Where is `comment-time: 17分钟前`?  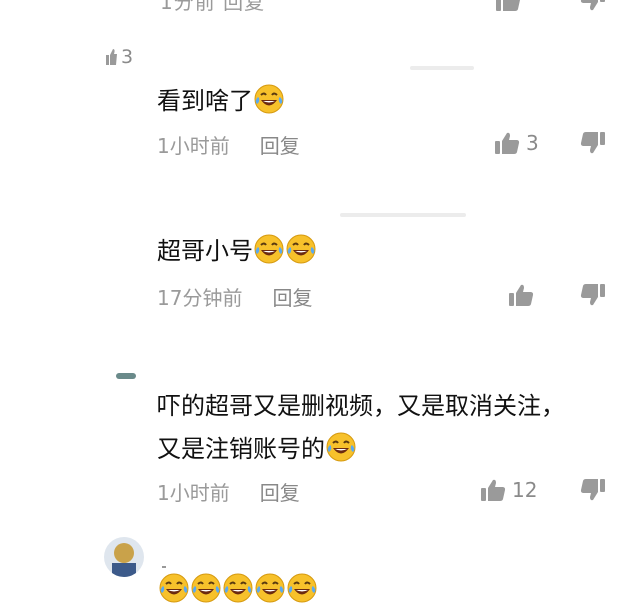 comment-time: 17分钟前 is located at coordinates (200, 298).